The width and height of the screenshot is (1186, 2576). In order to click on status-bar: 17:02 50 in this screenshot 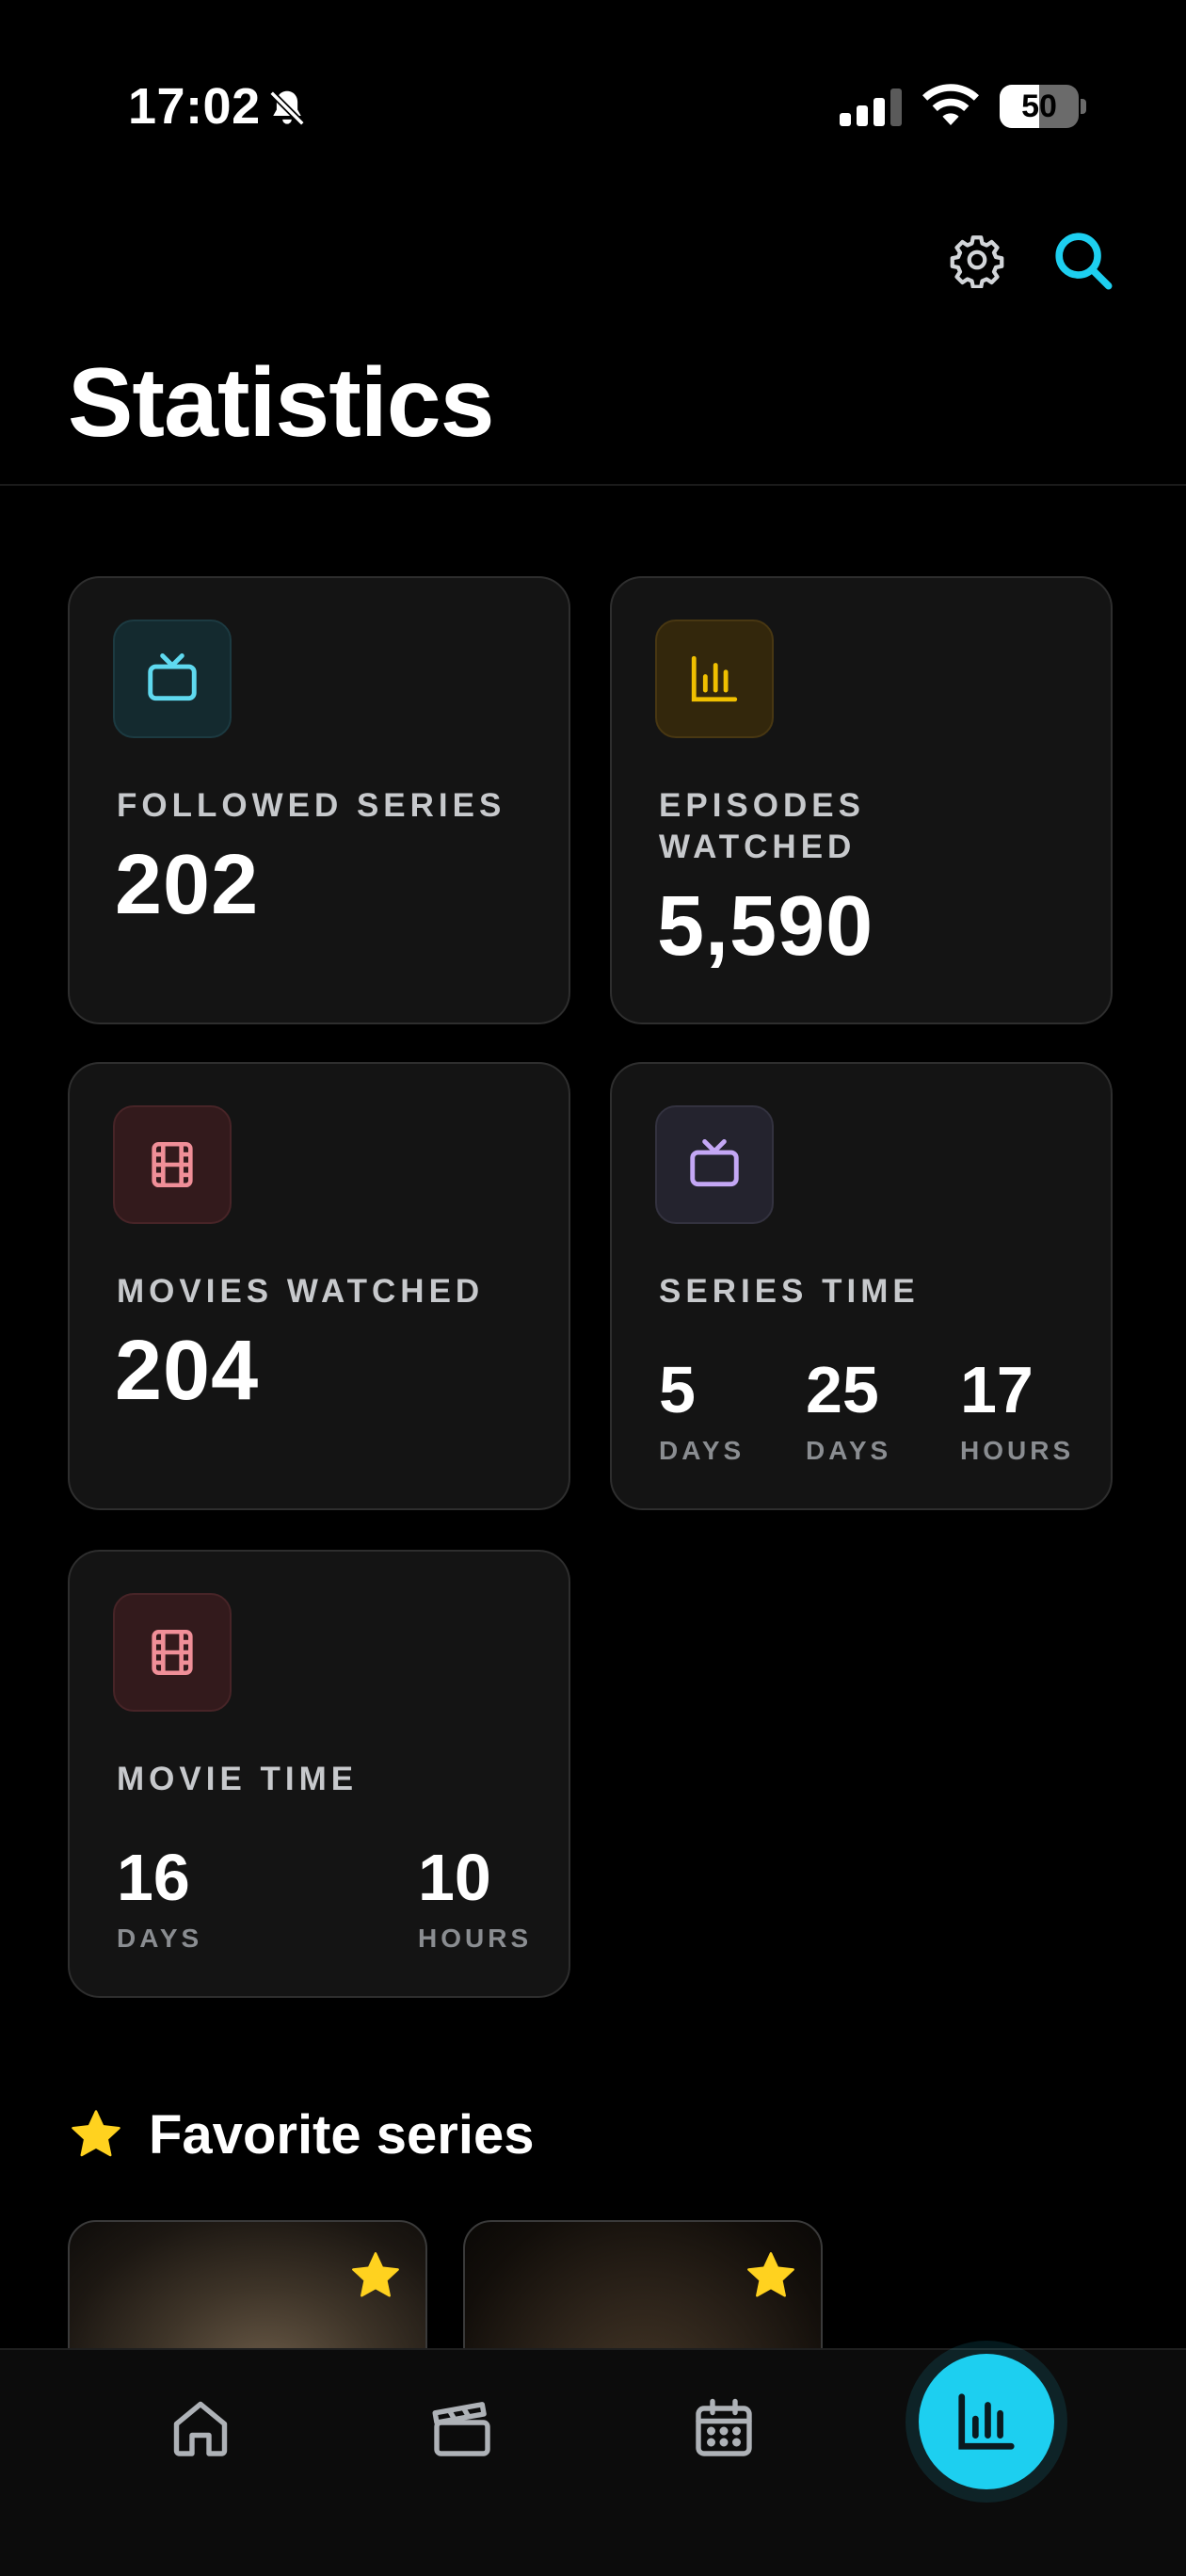, I will do `click(593, 108)`.